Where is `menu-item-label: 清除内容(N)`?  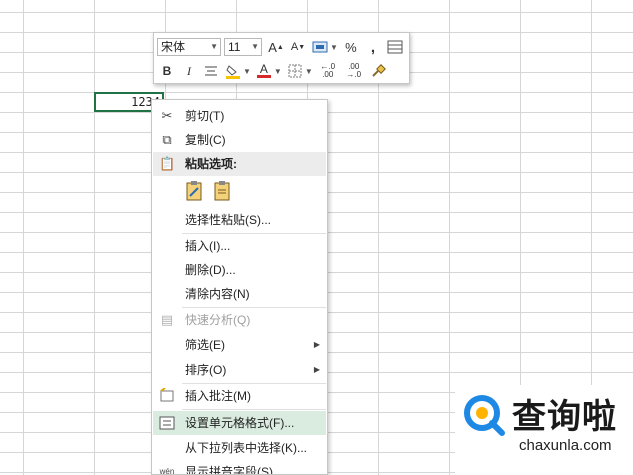 menu-item-label: 清除内容(N) is located at coordinates (217, 294).